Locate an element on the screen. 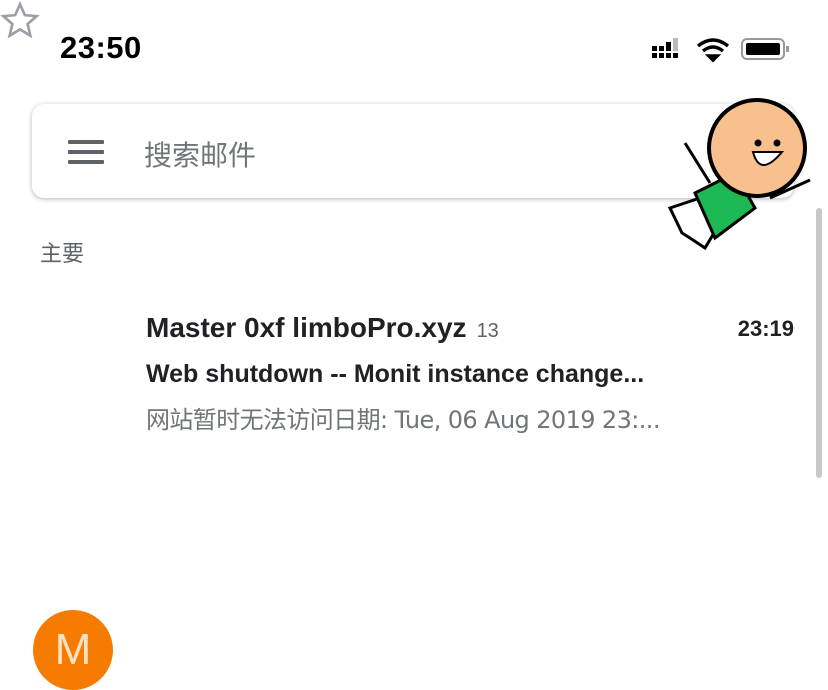  star-icon is located at coordinates (20, 20).